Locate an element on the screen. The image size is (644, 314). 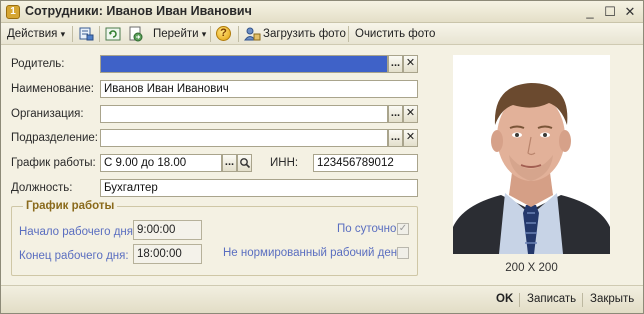
actions-menu: Действия ▾ is located at coordinates (36, 34).